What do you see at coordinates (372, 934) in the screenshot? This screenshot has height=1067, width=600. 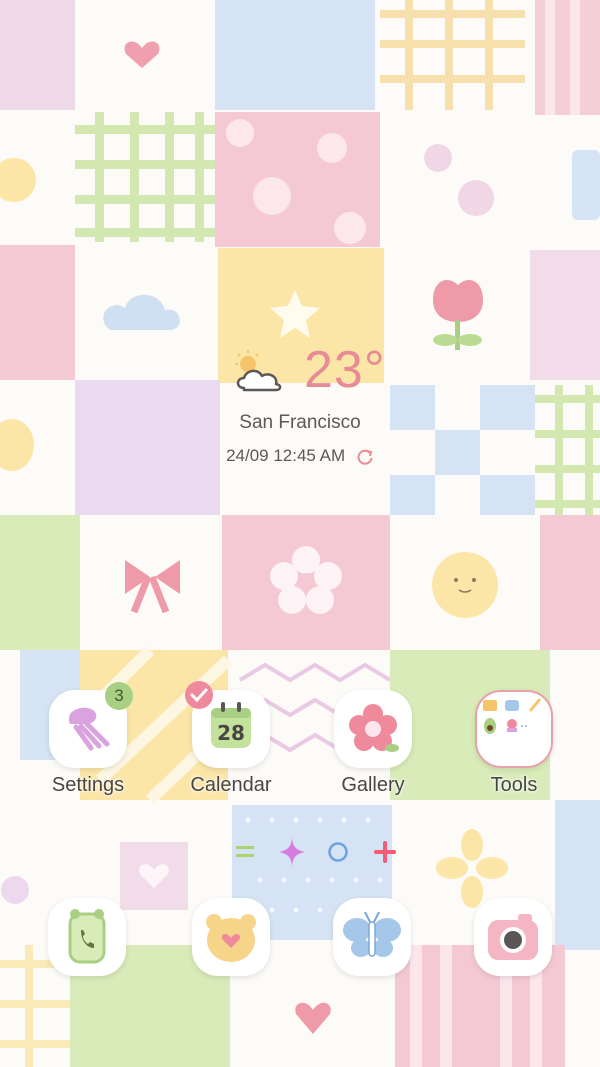 I see `butterfly-icon` at bounding box center [372, 934].